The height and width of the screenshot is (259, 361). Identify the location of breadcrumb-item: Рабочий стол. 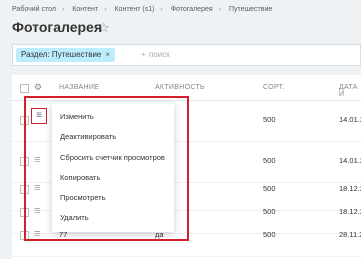
(34, 9).